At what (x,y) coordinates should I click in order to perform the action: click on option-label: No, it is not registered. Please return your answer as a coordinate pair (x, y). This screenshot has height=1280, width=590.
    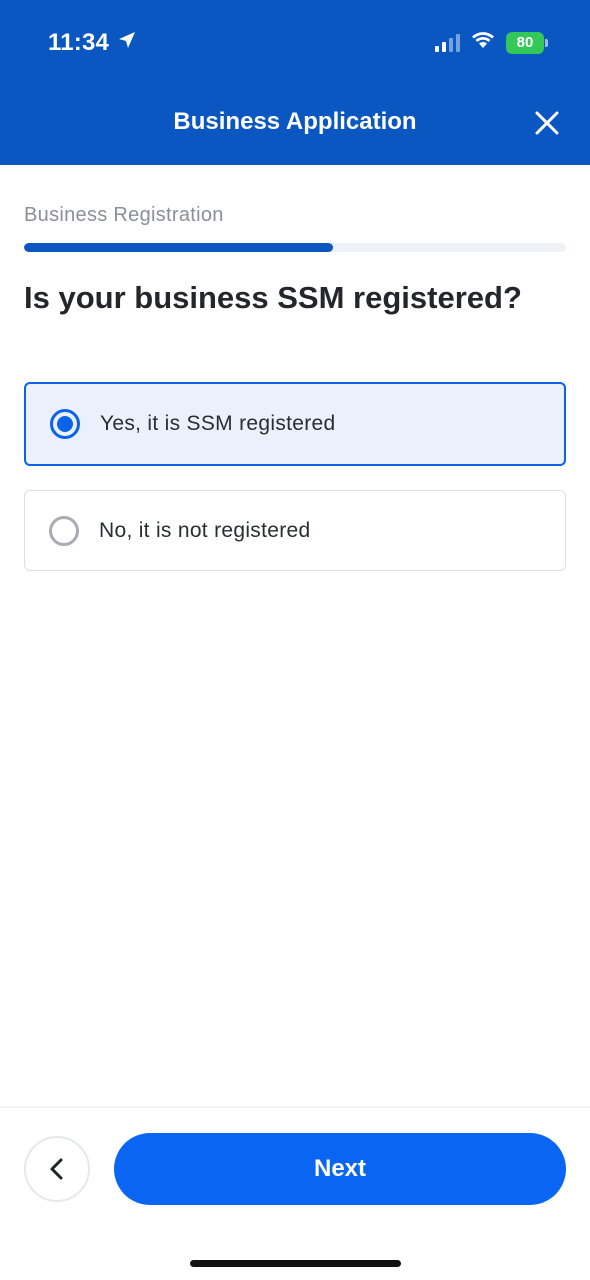
    Looking at the image, I should click on (205, 530).